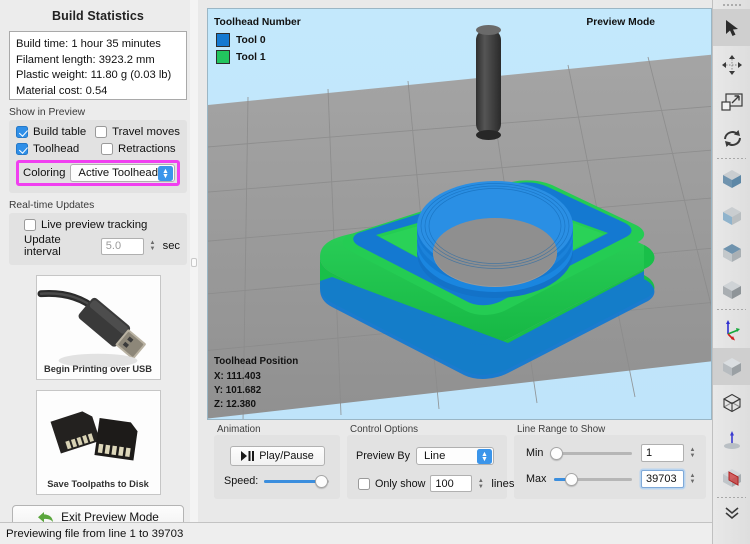 The height and width of the screenshot is (544, 750). I want to click on cube-left-glyph, so click(732, 215).